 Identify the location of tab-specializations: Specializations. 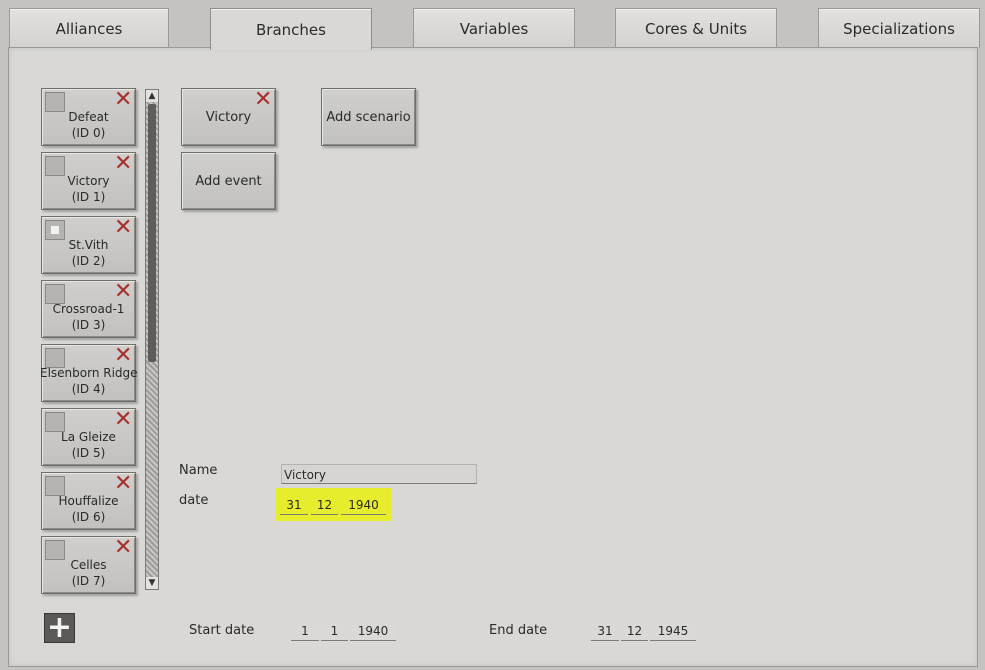
(899, 28).